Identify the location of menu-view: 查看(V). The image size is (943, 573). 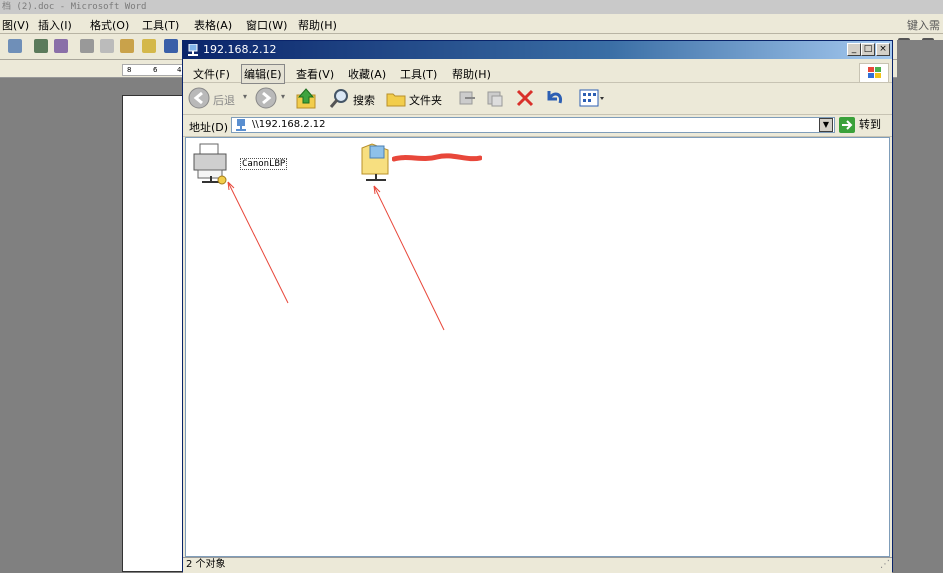
(315, 74).